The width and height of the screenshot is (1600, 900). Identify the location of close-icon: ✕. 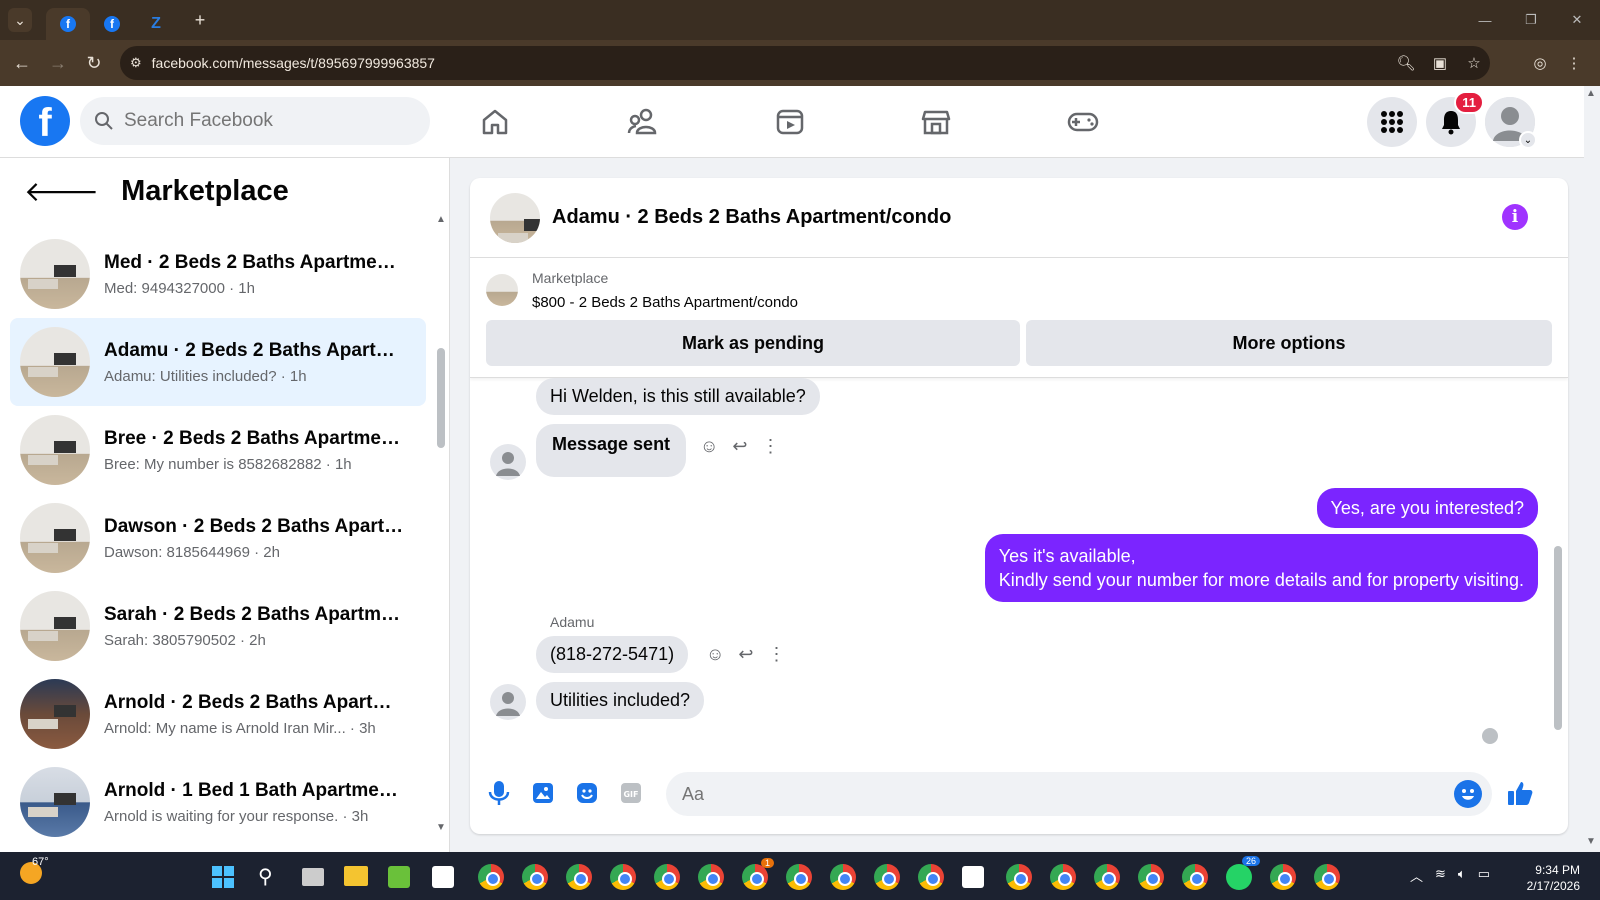
(1577, 20).